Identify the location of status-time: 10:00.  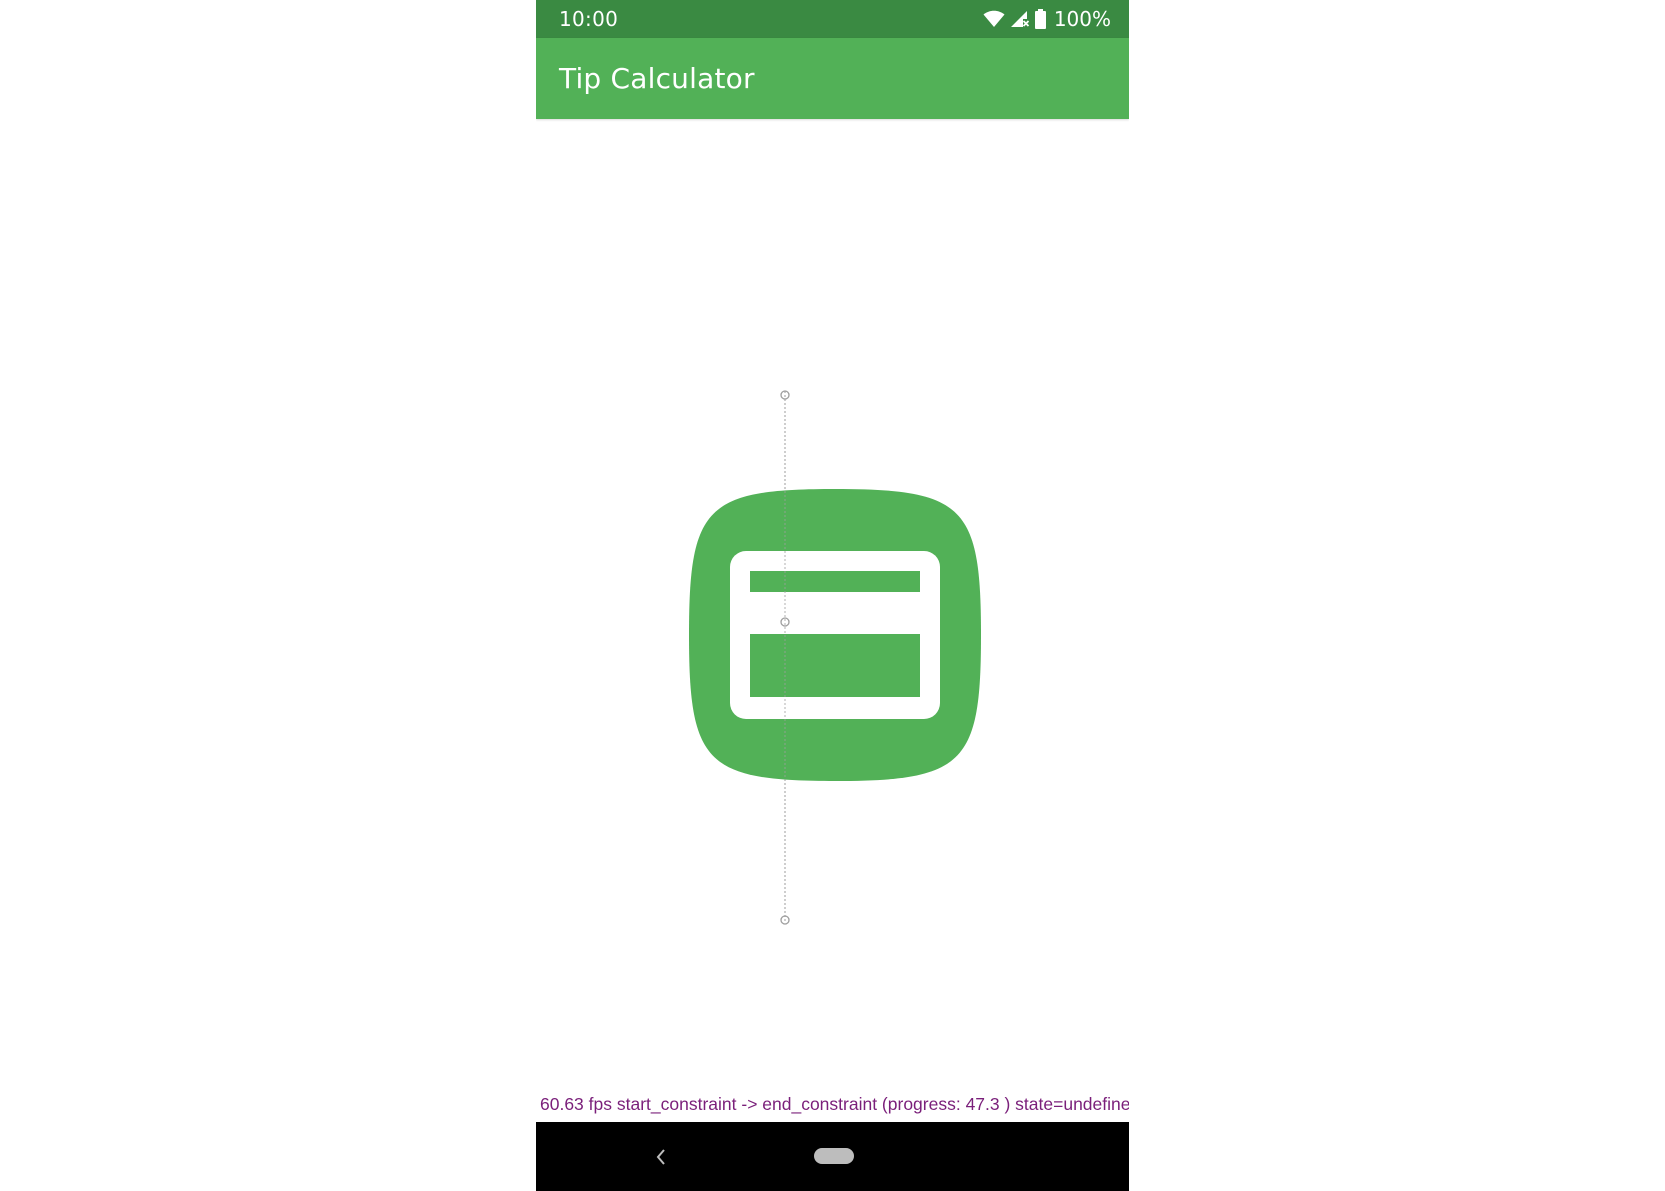
(589, 19).